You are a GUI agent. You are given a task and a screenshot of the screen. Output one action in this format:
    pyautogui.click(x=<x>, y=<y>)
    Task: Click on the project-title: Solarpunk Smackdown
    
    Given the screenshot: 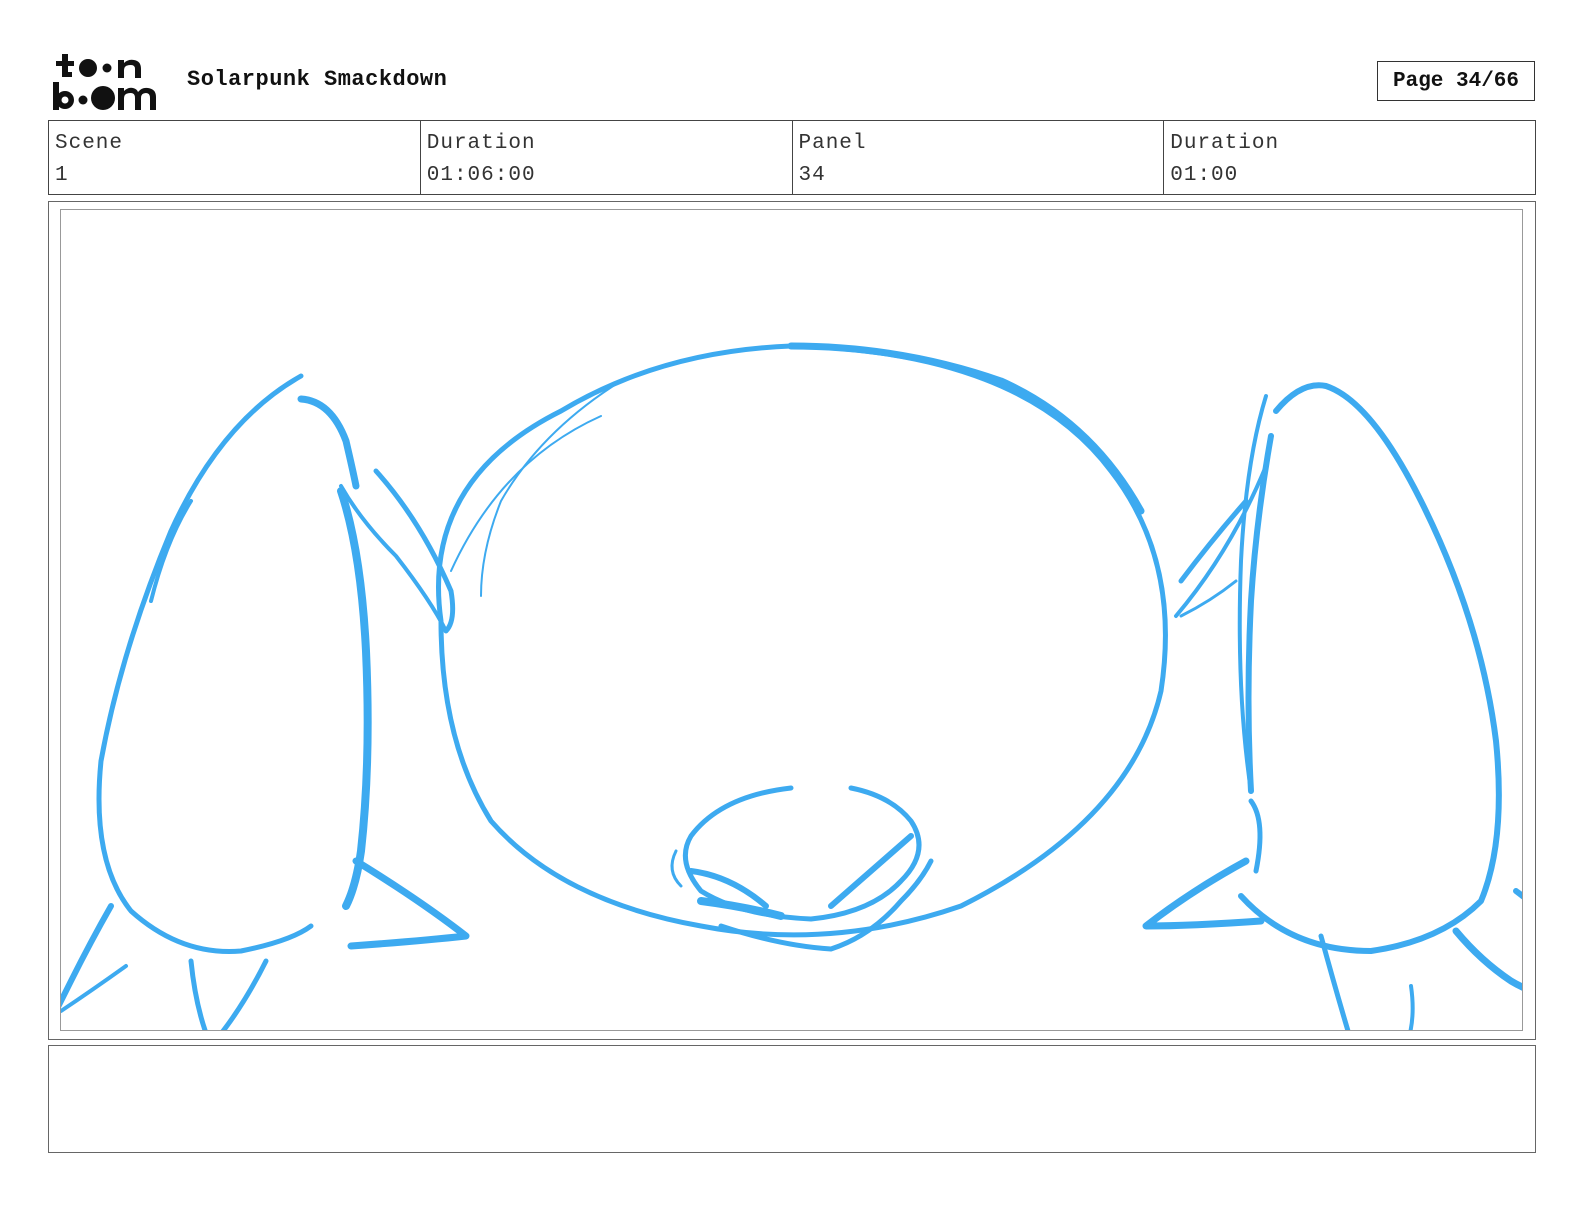 What is the action you would take?
    pyautogui.click(x=317, y=79)
    